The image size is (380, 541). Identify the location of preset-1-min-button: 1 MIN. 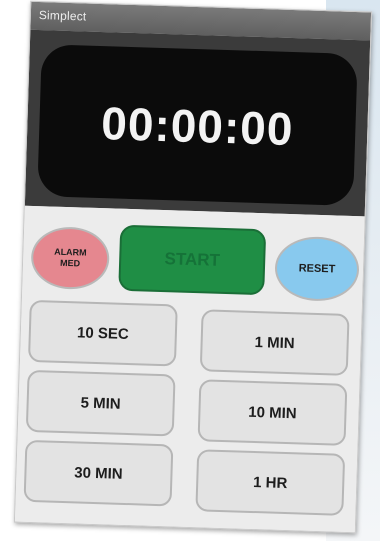
(274, 342).